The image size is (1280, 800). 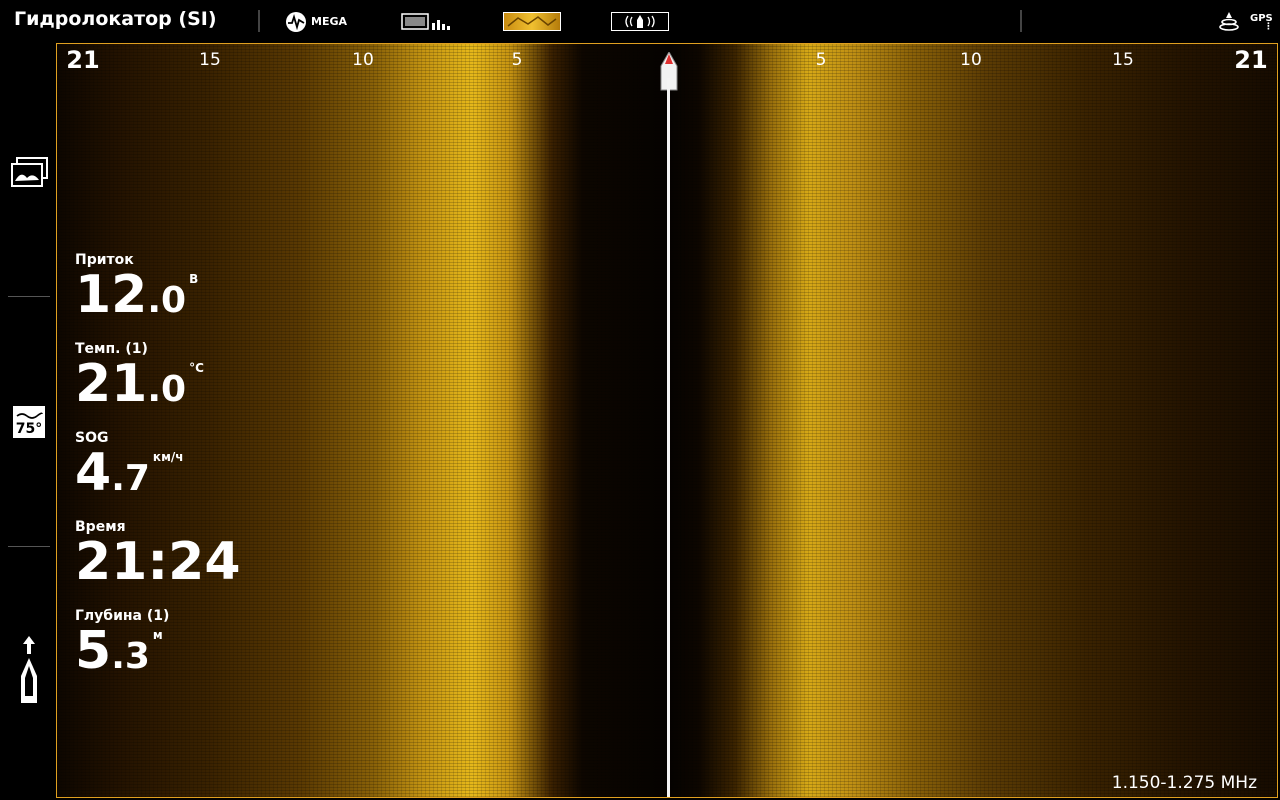 What do you see at coordinates (668, 437) in the screenshot?
I see `boat-track-line` at bounding box center [668, 437].